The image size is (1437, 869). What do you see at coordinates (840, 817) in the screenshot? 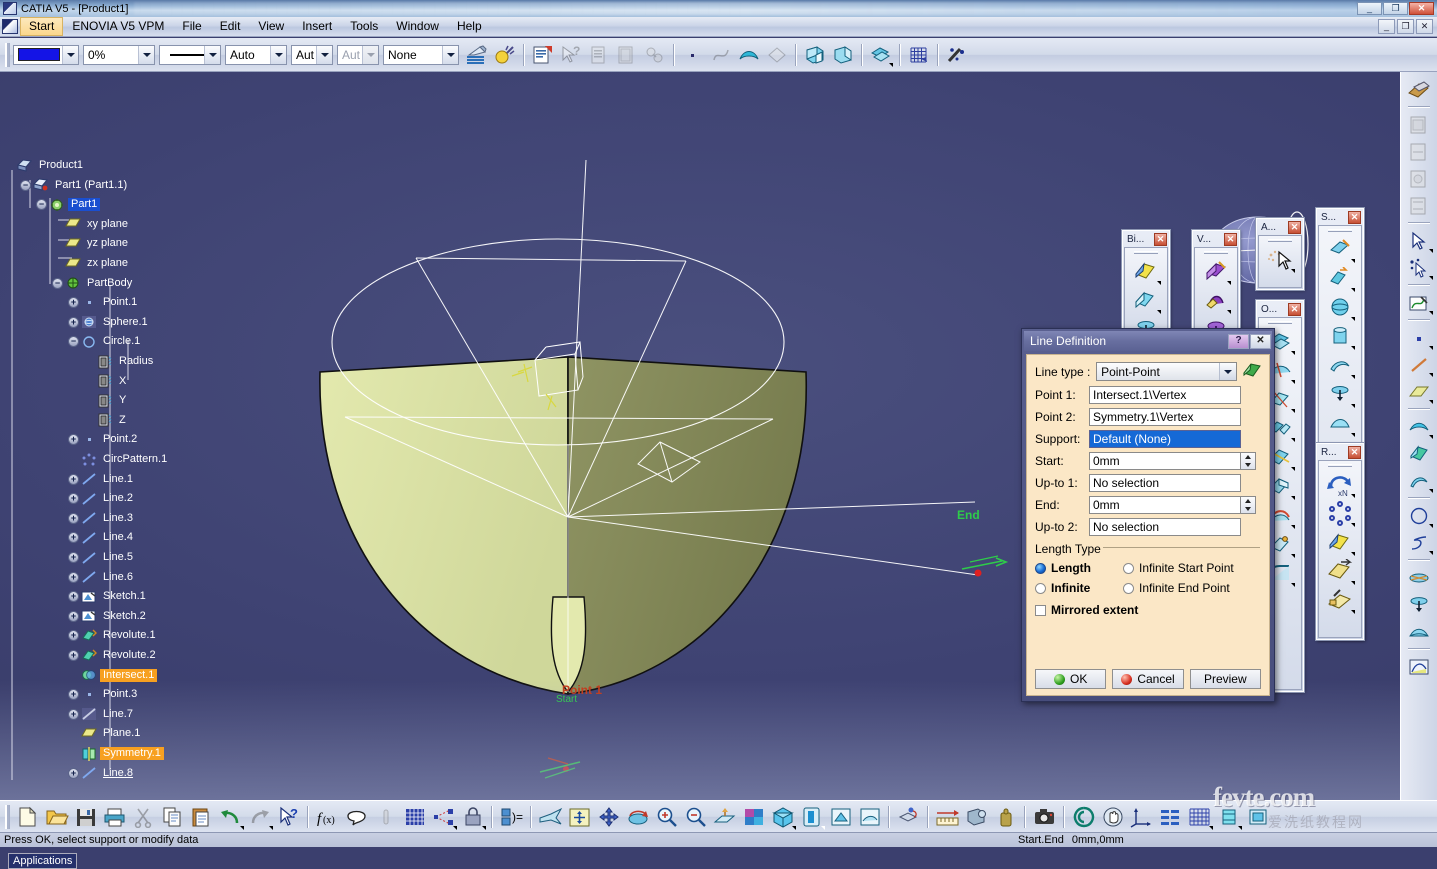
I see `hide-show-icon` at bounding box center [840, 817].